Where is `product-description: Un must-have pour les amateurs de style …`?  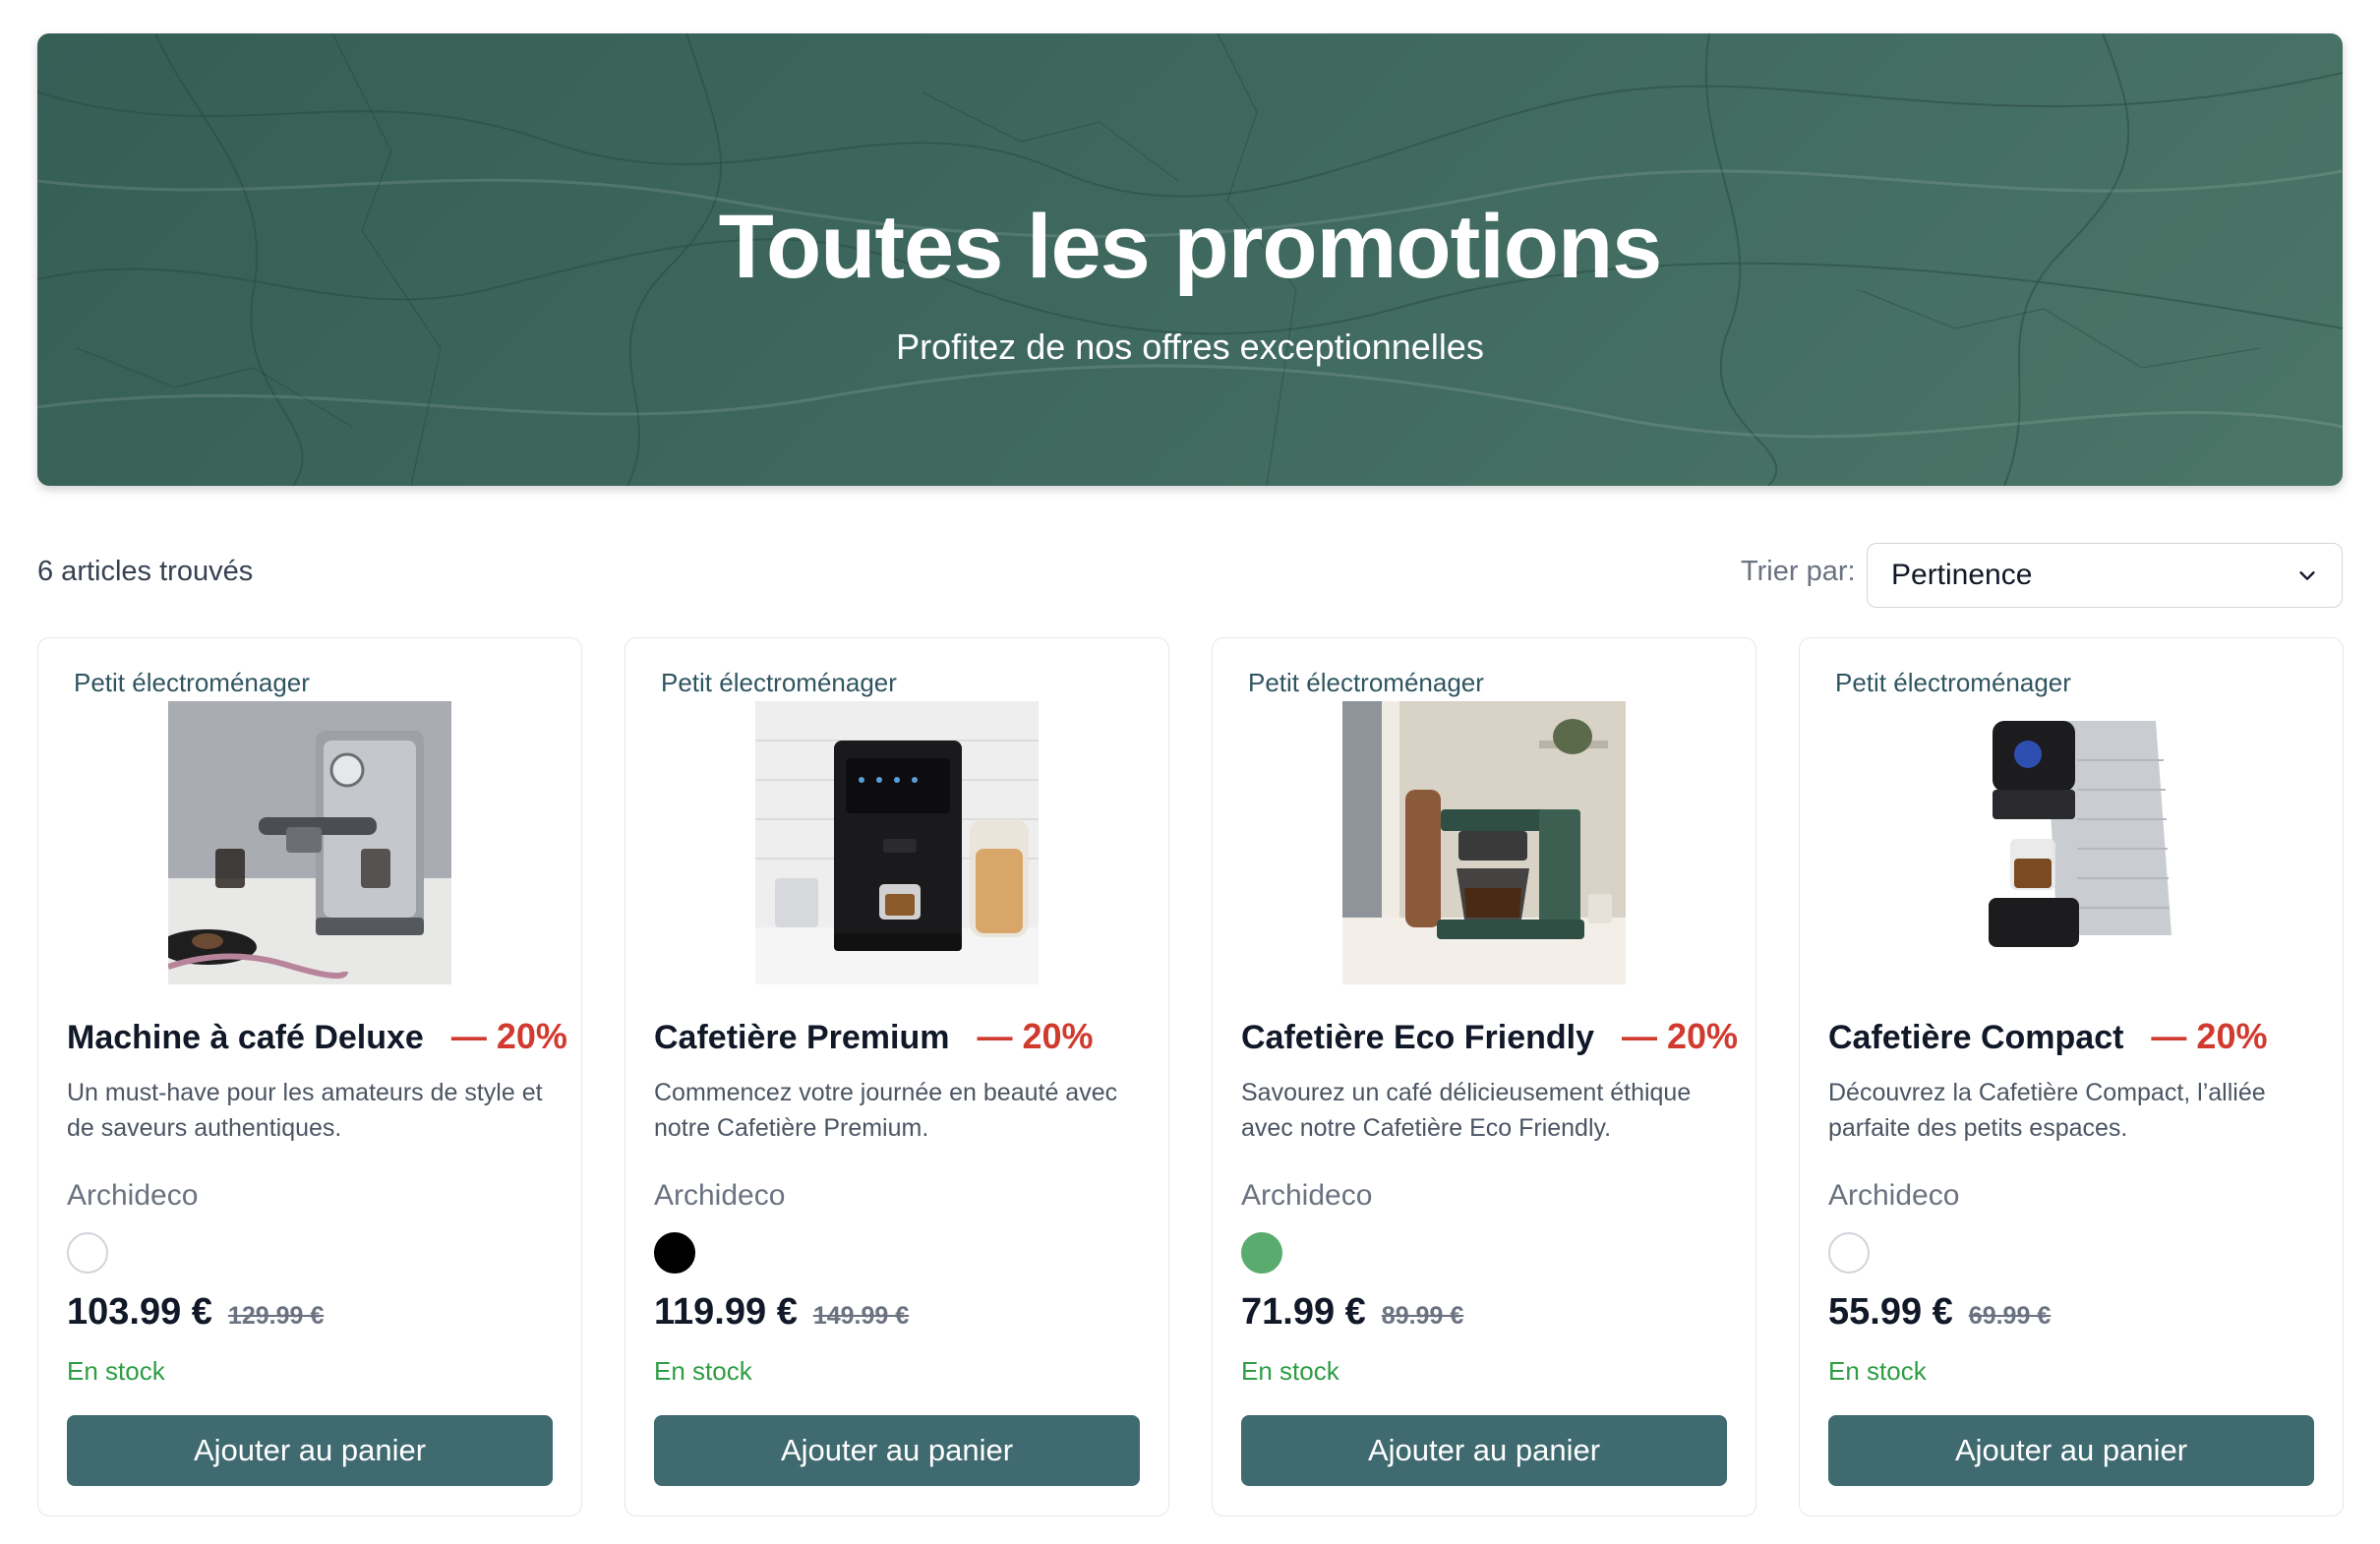 product-description: Un must-have pour les amateurs de style … is located at coordinates (305, 1110).